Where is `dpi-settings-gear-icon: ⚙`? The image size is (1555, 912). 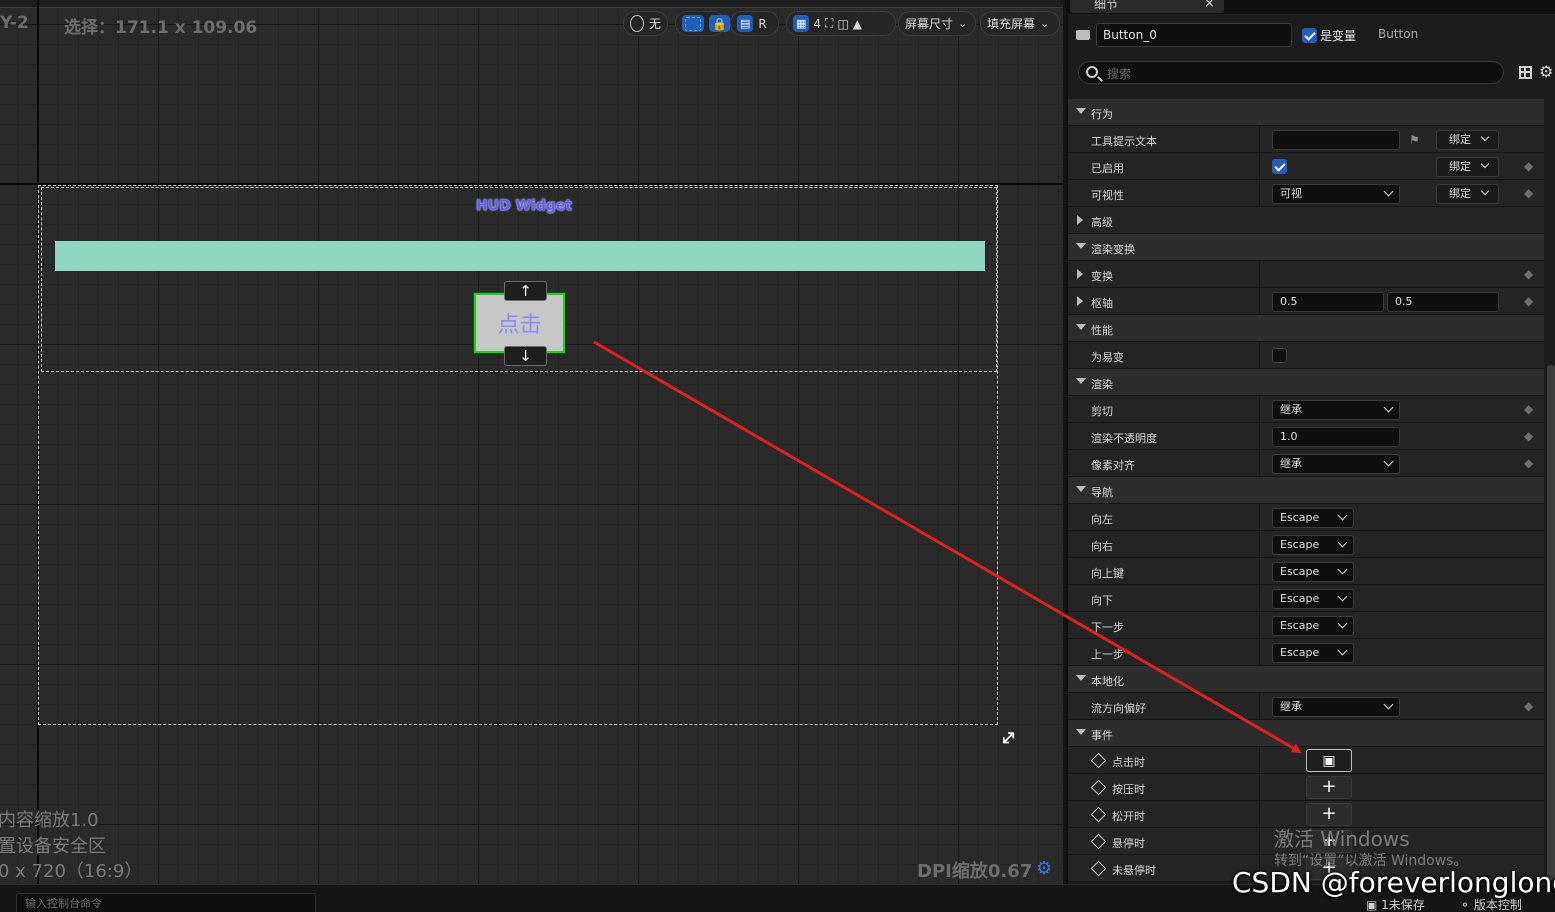
dpi-settings-gear-icon: ⚙ is located at coordinates (1045, 869).